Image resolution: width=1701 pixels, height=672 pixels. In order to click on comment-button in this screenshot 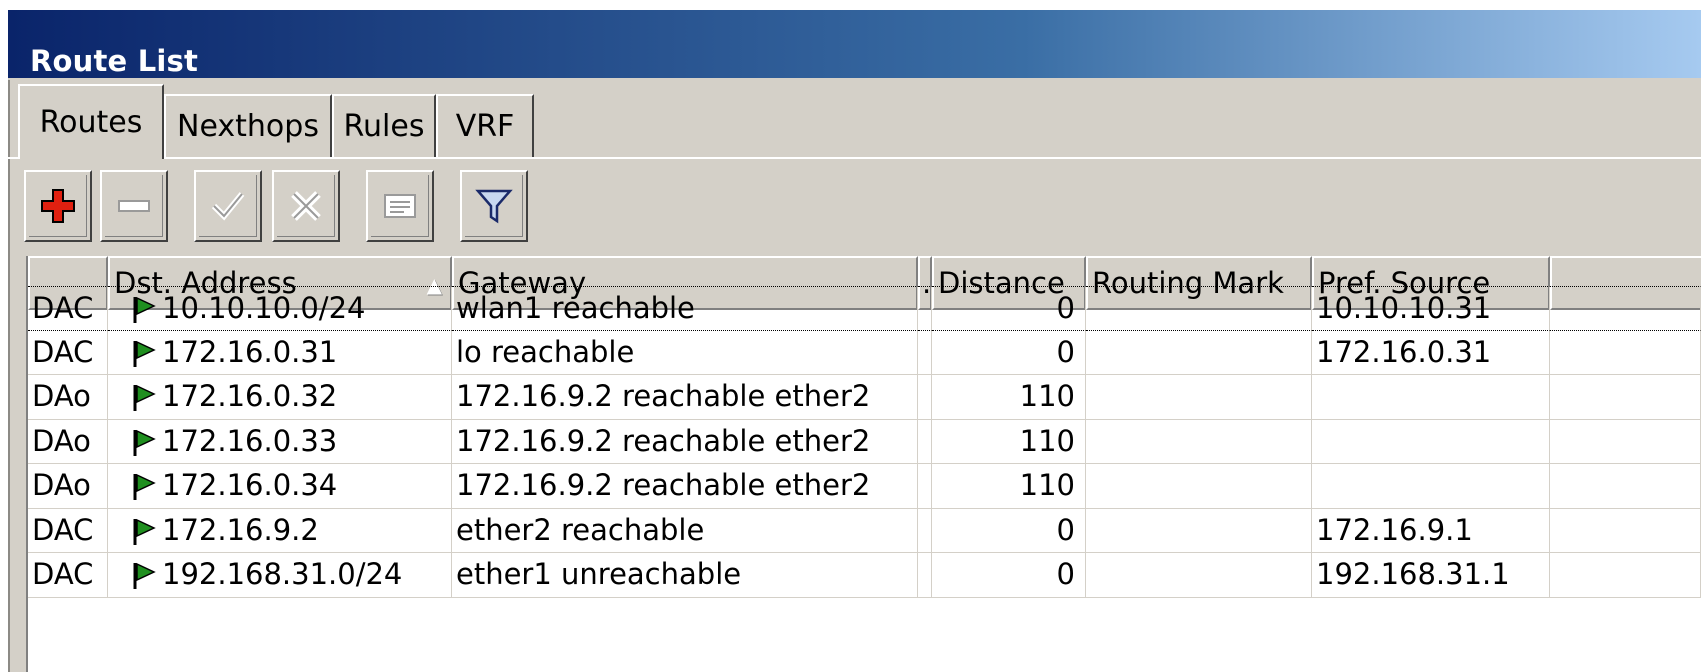, I will do `click(400, 206)`.